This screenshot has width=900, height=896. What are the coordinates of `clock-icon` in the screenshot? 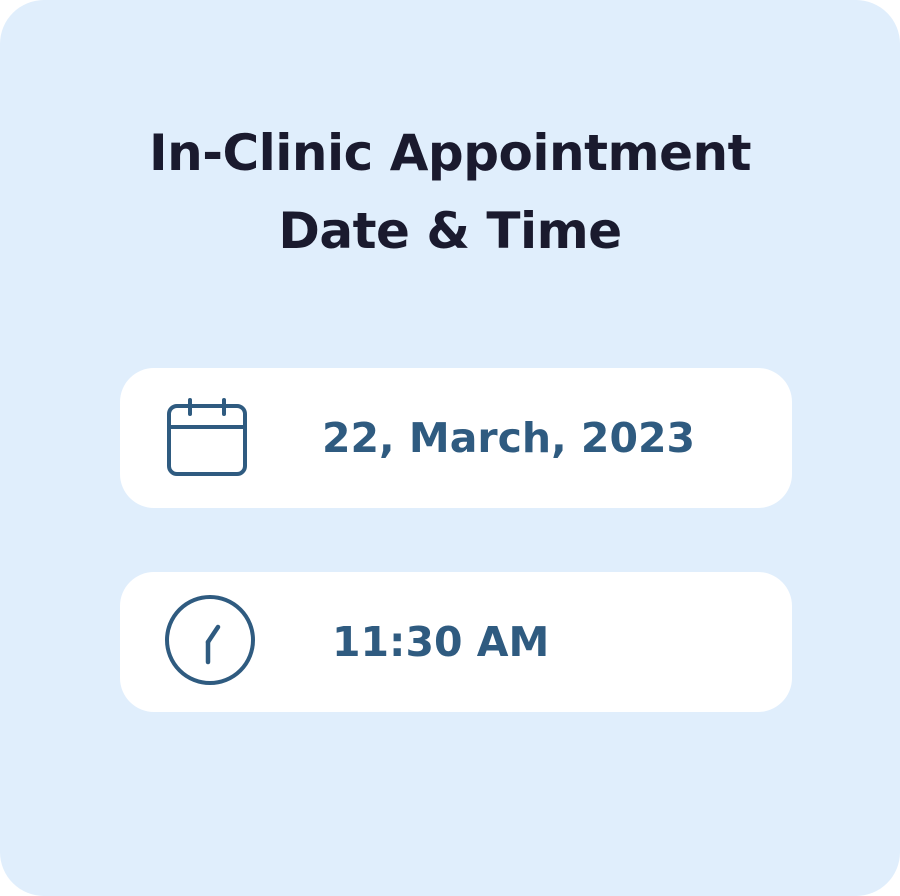 It's located at (210, 640).